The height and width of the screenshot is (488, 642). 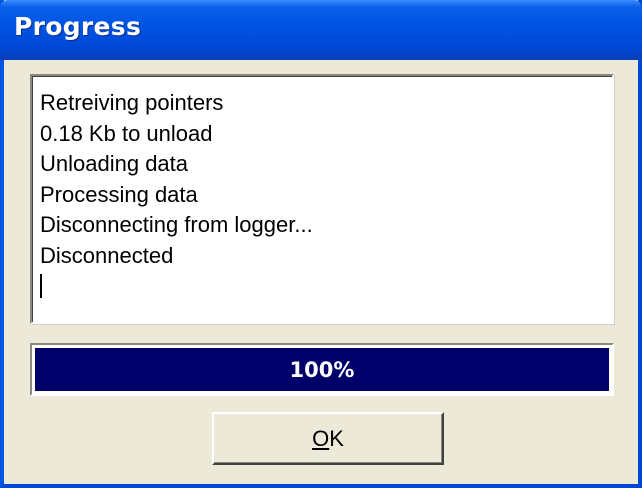 I want to click on progress-bar: 100%, so click(x=322, y=369).